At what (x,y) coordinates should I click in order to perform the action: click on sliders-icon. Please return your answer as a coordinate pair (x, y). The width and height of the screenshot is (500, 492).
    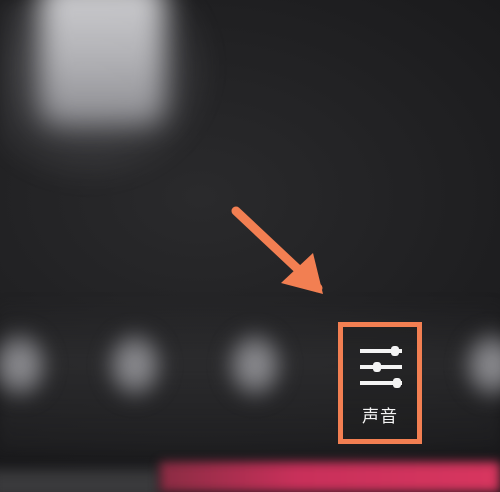
    Looking at the image, I should click on (381, 367).